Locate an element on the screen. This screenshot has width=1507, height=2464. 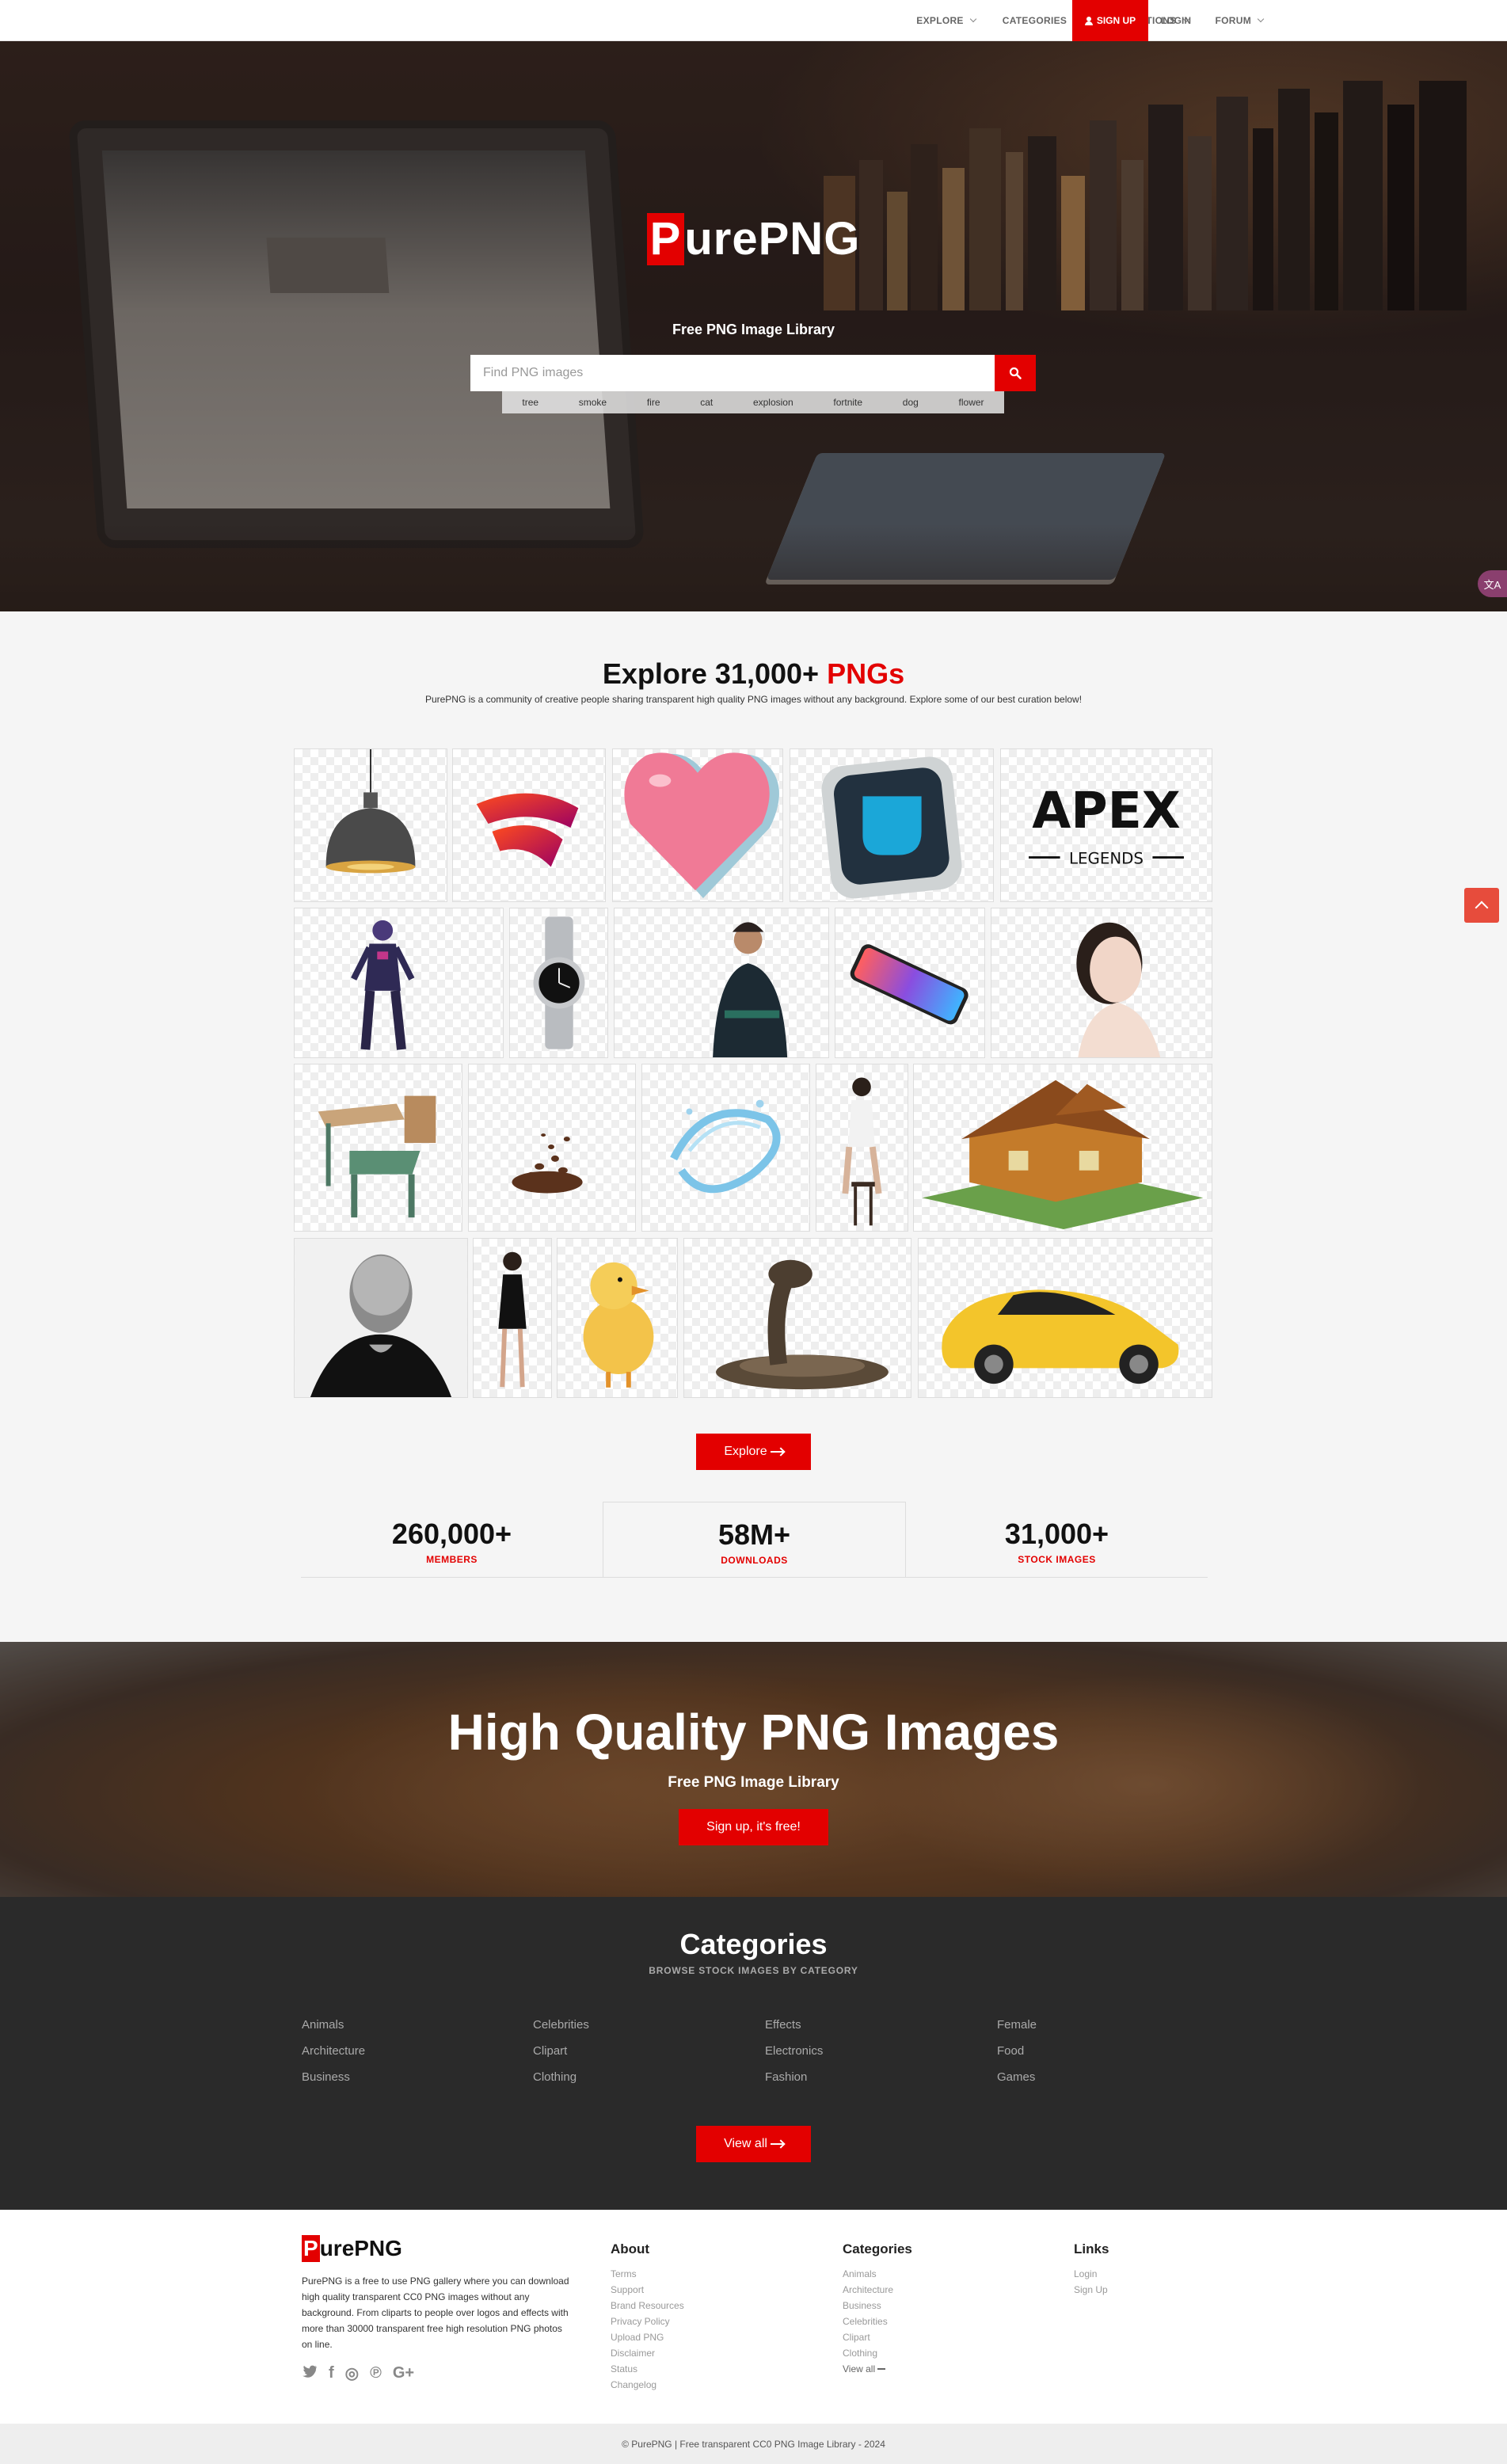
watch-icon is located at coordinates (559, 982).